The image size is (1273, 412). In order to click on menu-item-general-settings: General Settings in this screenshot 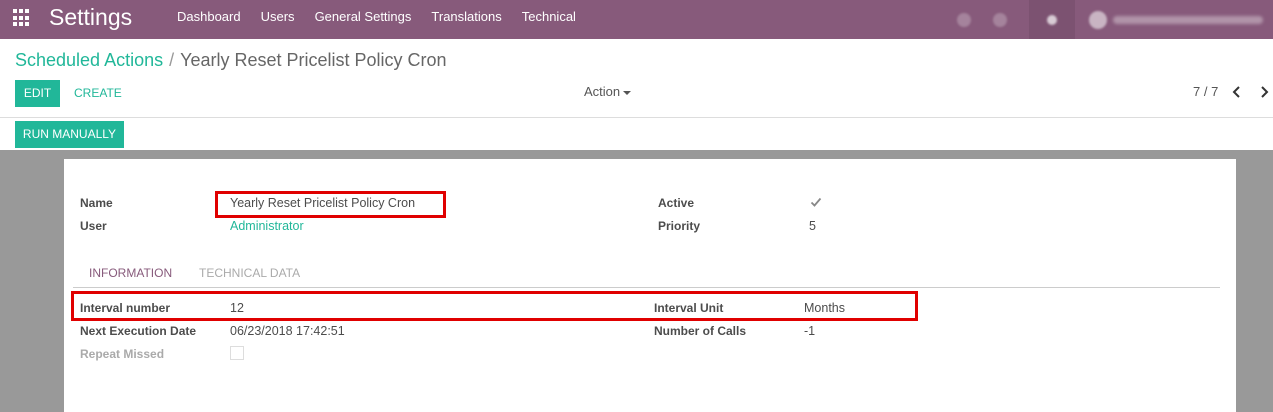, I will do `click(363, 19)`.